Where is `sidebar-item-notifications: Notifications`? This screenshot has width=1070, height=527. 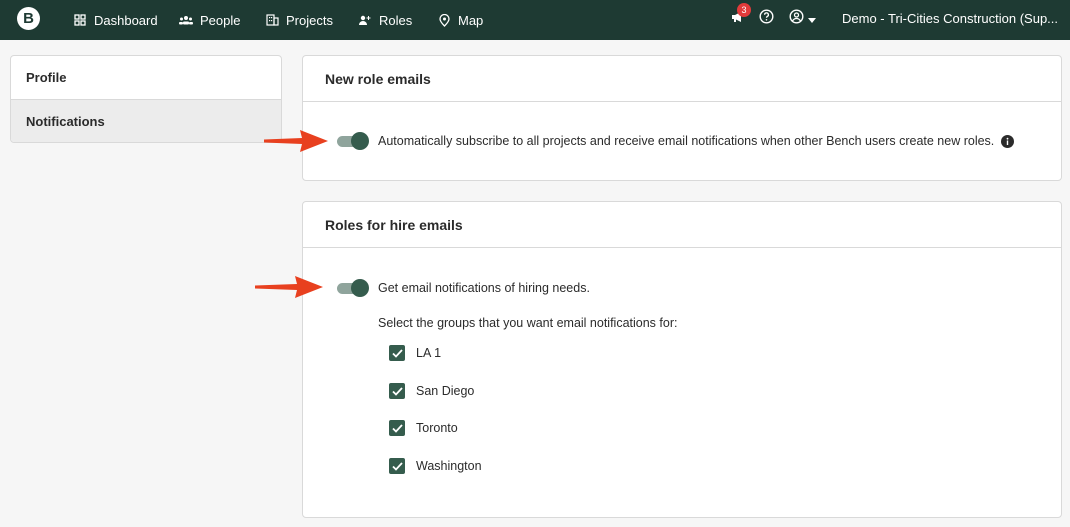 sidebar-item-notifications: Notifications is located at coordinates (146, 120).